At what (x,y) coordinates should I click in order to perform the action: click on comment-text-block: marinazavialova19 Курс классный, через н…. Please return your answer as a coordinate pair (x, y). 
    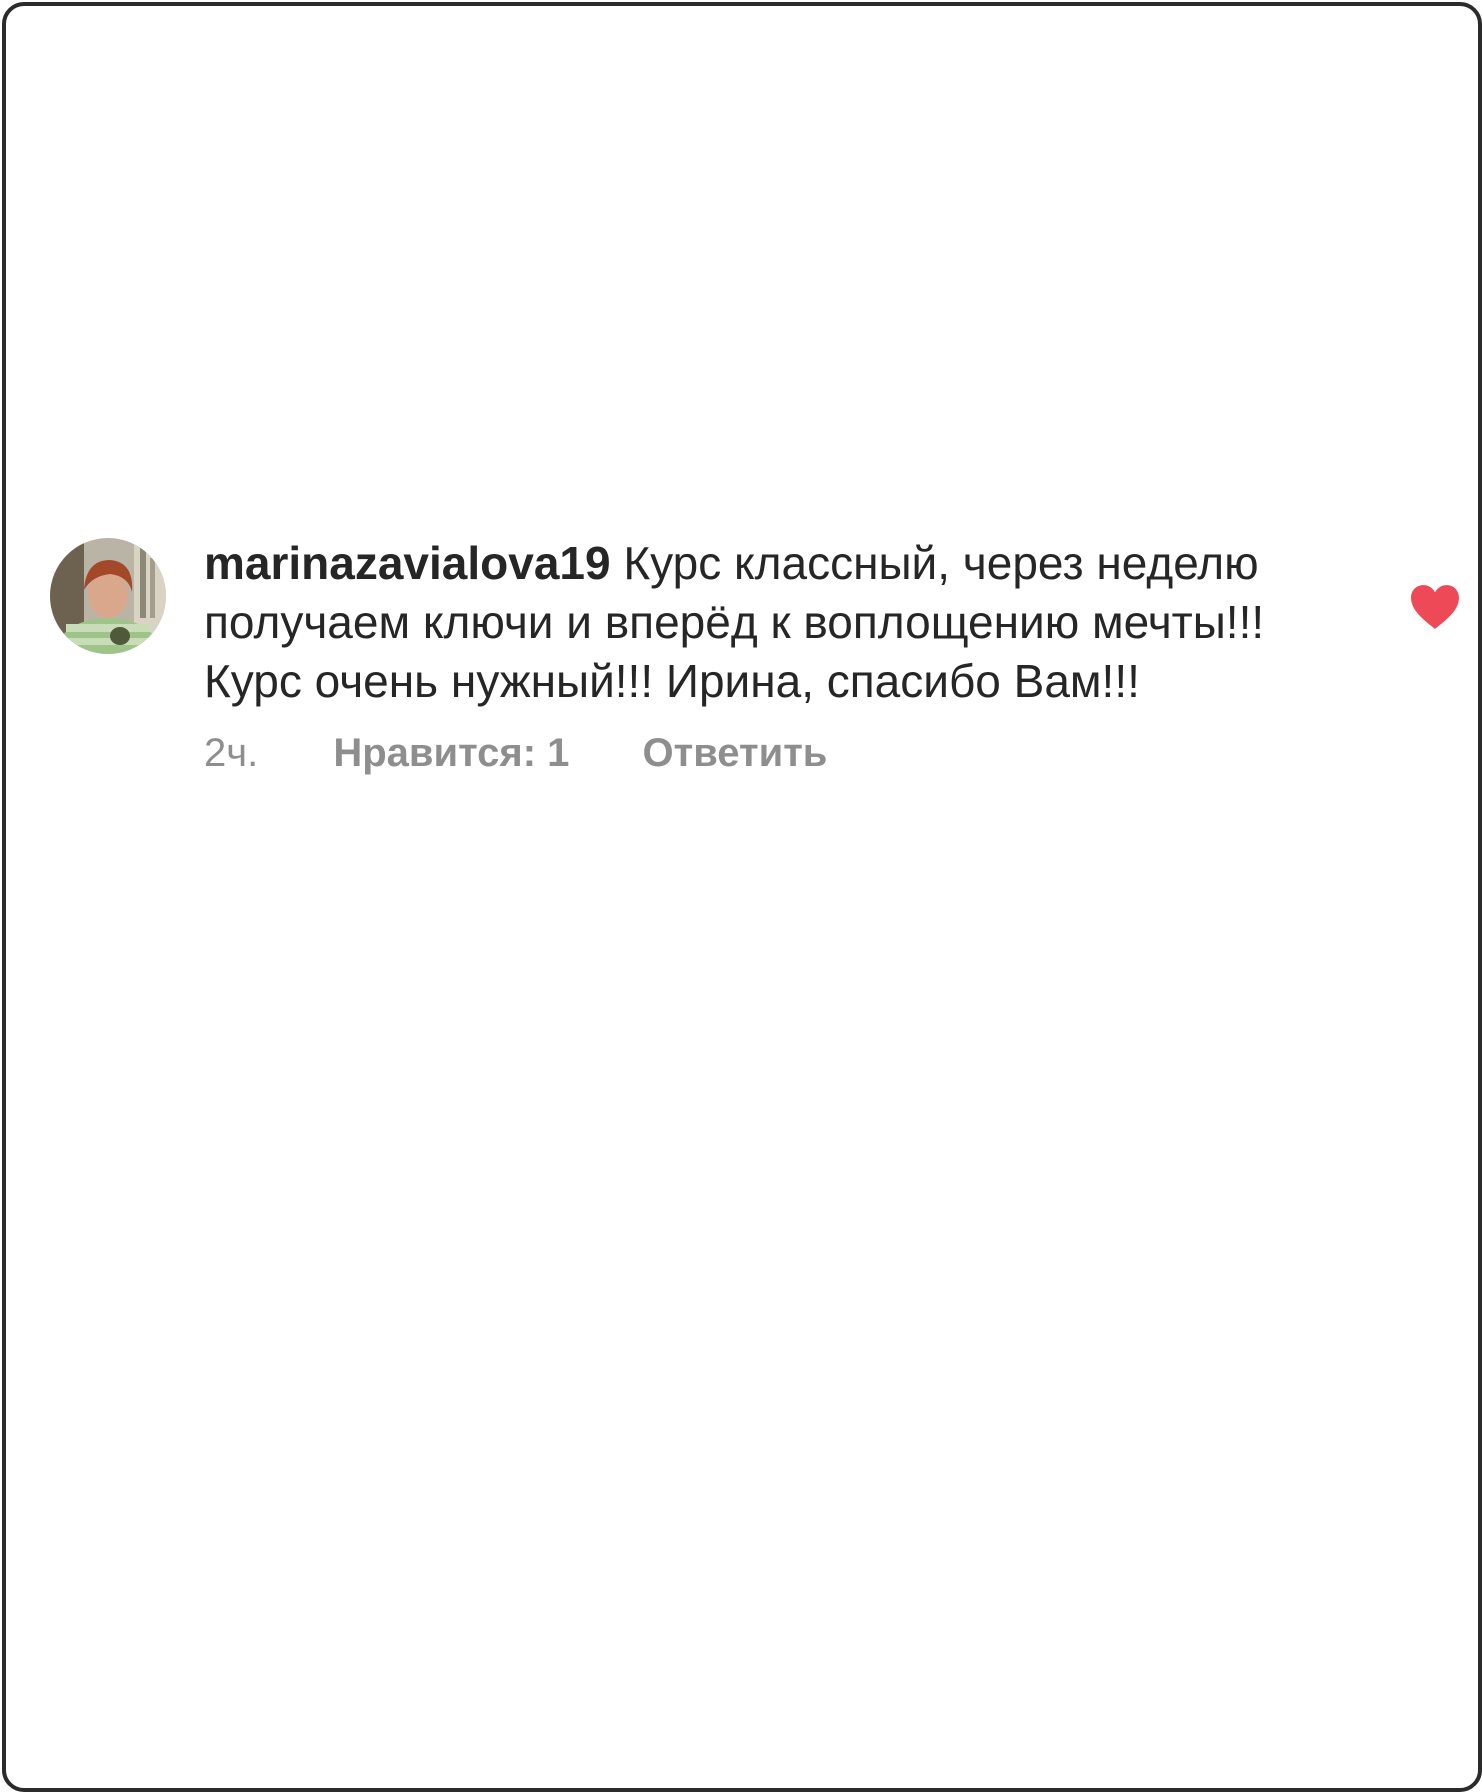
    Looking at the image, I should click on (779, 622).